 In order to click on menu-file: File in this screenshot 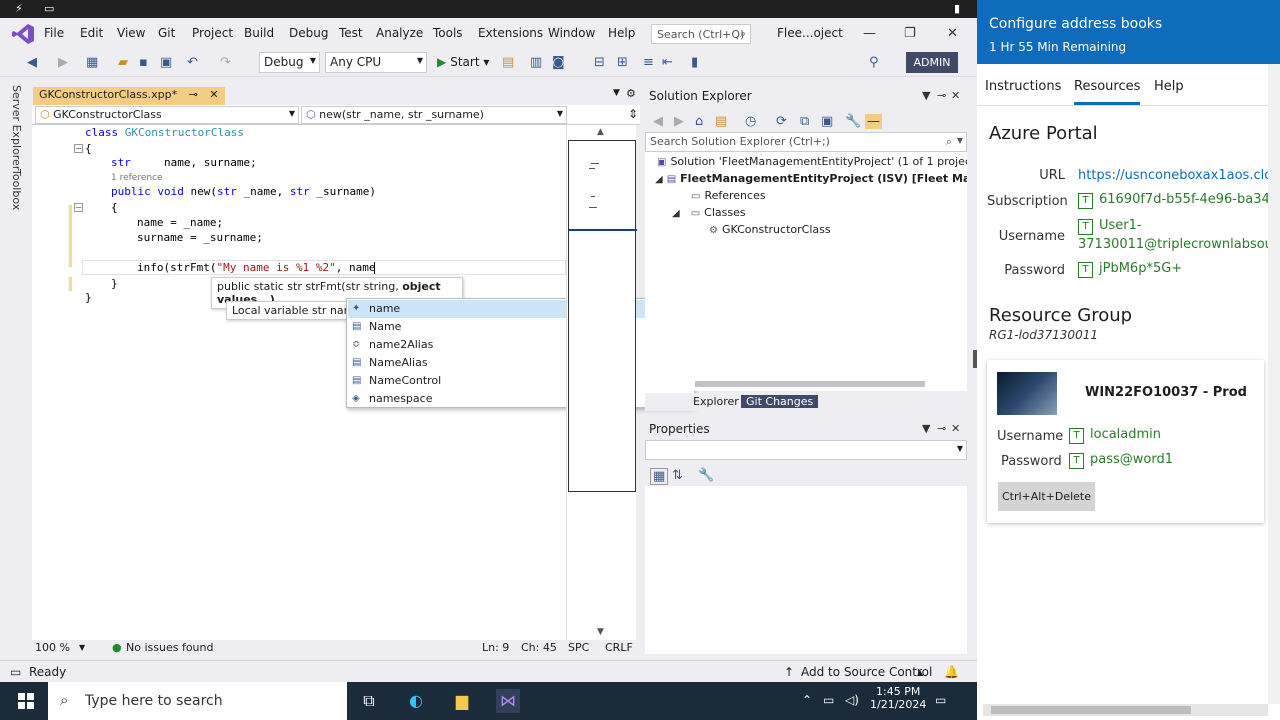, I will do `click(54, 33)`.